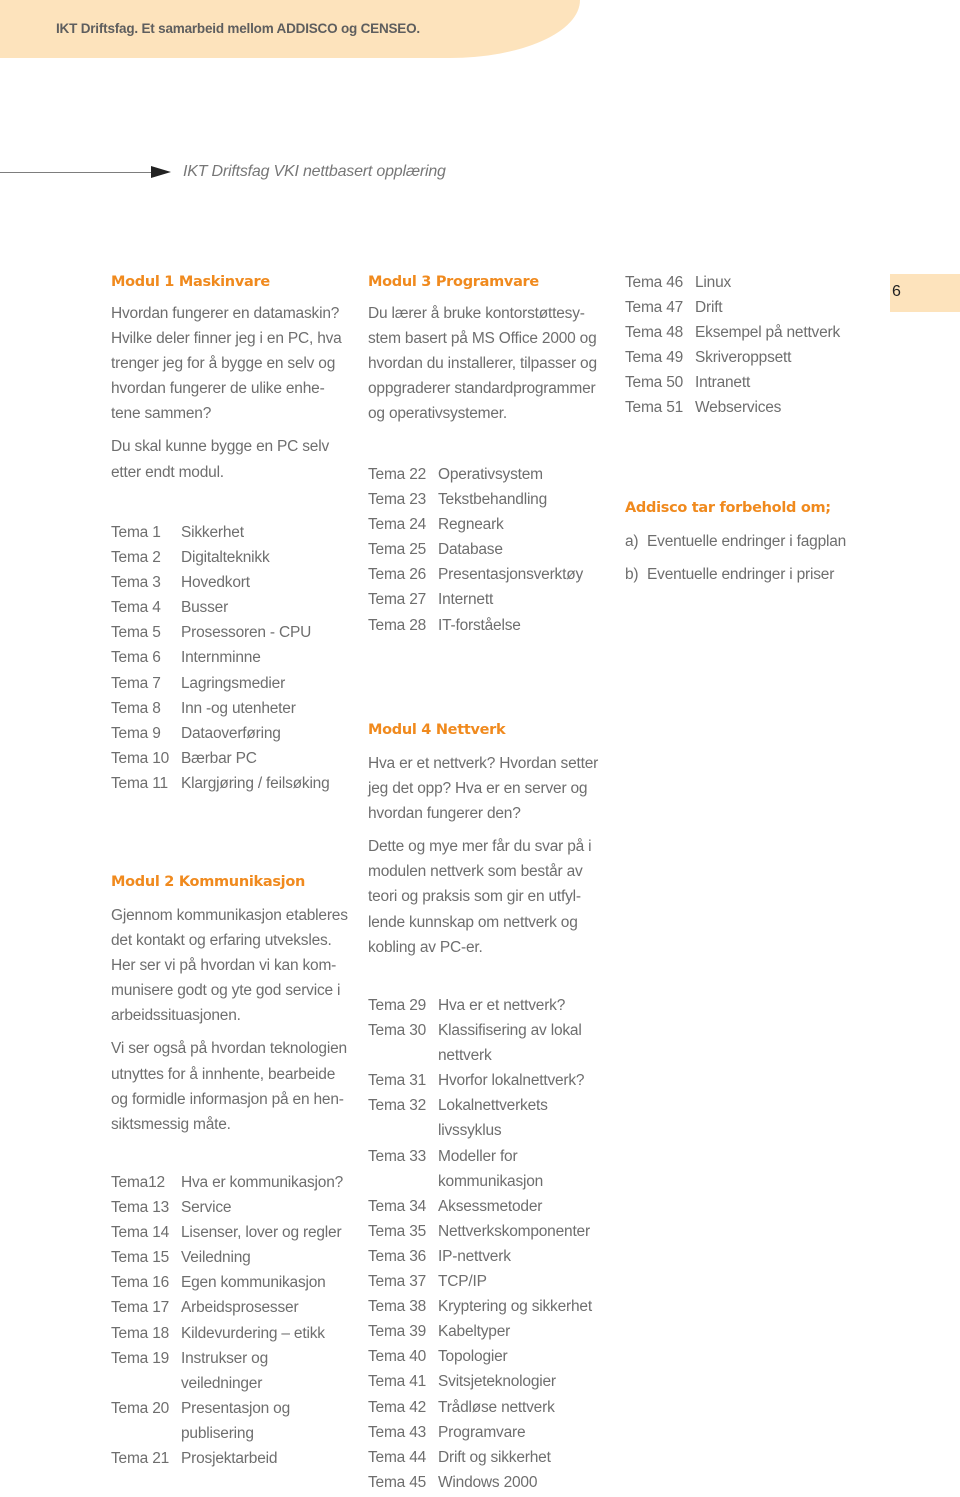  I want to click on topic-title: Kryptering og sikkerhet, so click(515, 1307).